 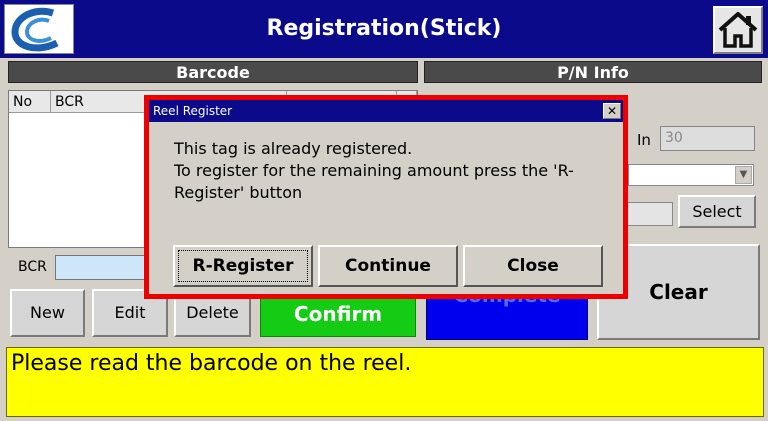 I want to click on in-quantity-field: 30, so click(x=707, y=138).